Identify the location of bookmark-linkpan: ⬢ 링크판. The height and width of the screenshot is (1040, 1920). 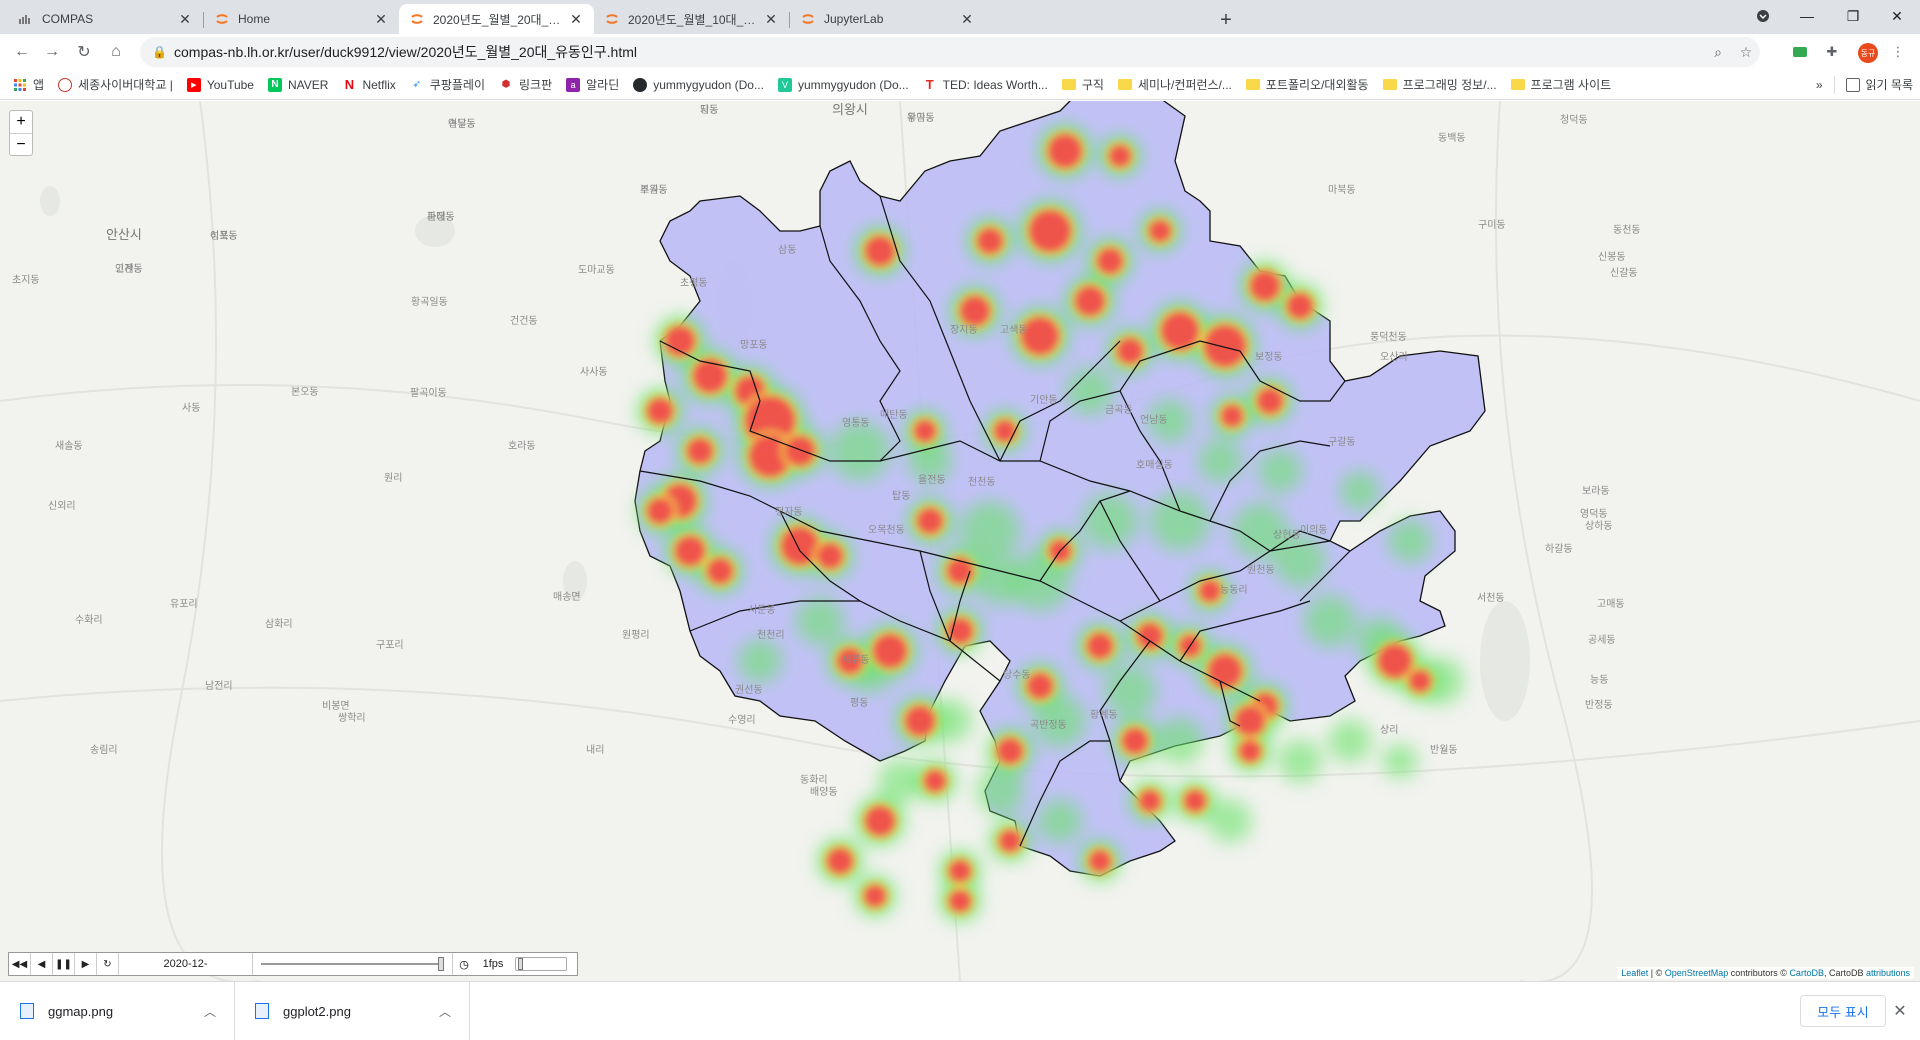
(525, 85).